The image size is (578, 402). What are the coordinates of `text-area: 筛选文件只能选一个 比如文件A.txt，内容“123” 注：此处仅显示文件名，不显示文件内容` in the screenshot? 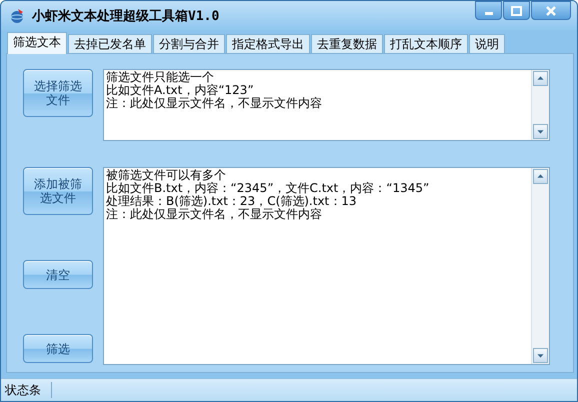 It's located at (326, 105).